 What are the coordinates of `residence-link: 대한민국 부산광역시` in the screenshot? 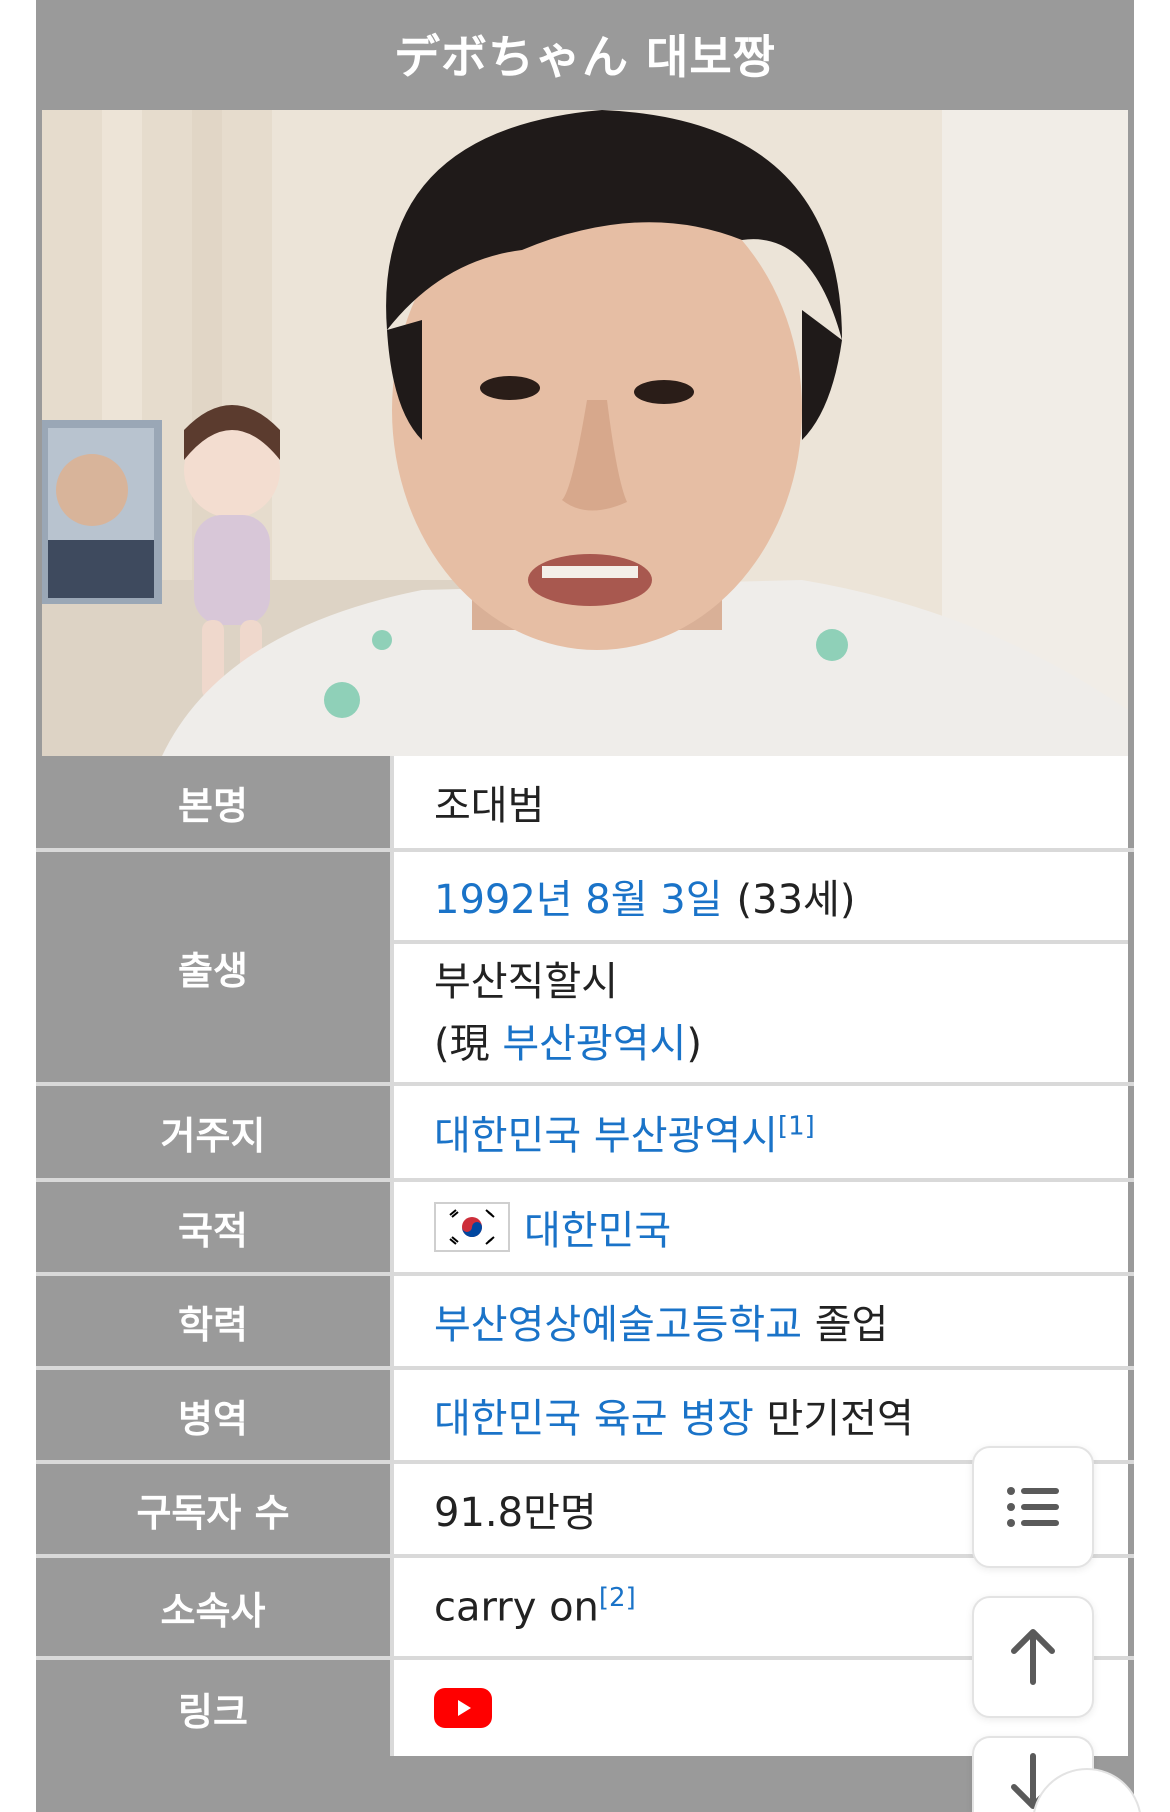 It's located at (606, 1136).